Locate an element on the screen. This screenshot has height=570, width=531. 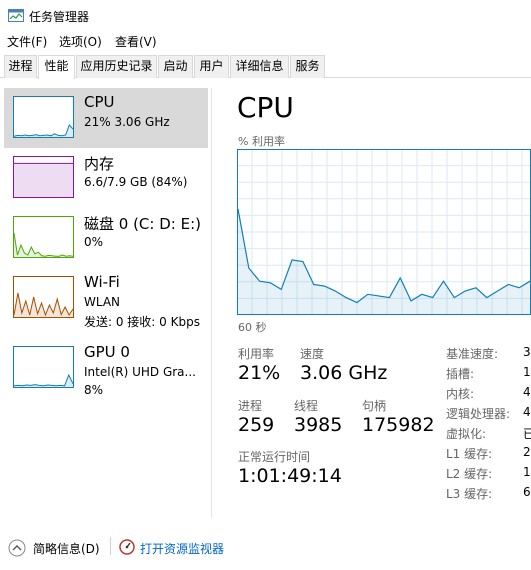
uptime-value: 1:01:49:14 is located at coordinates (290, 476).